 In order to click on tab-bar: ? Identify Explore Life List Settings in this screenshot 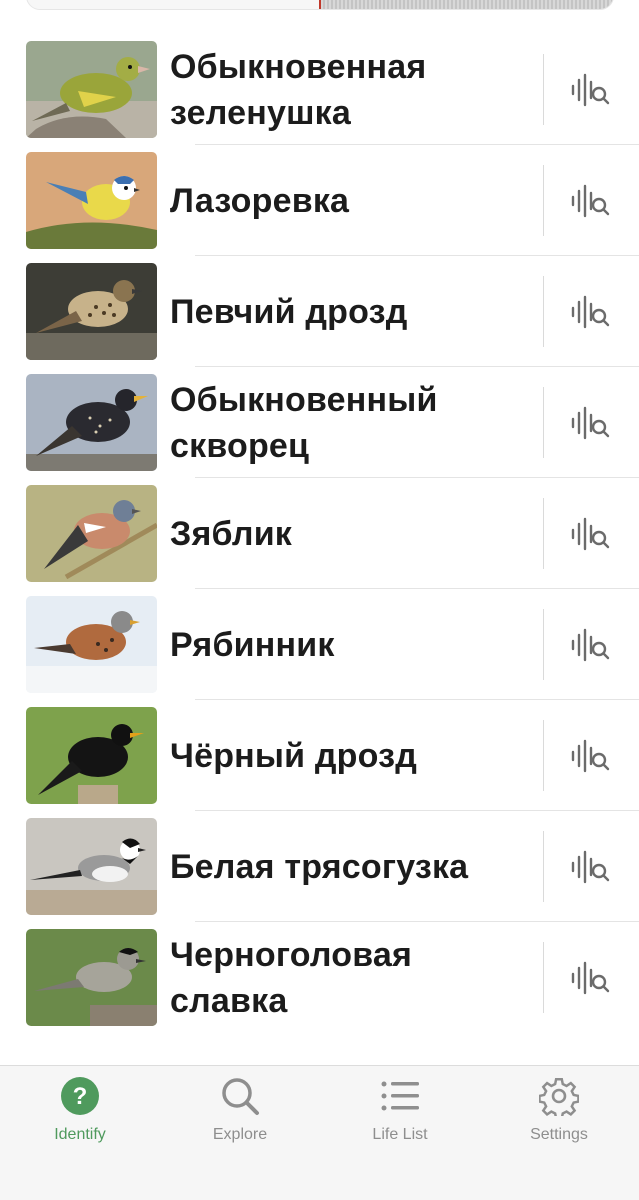, I will do `click(319, 1132)`.